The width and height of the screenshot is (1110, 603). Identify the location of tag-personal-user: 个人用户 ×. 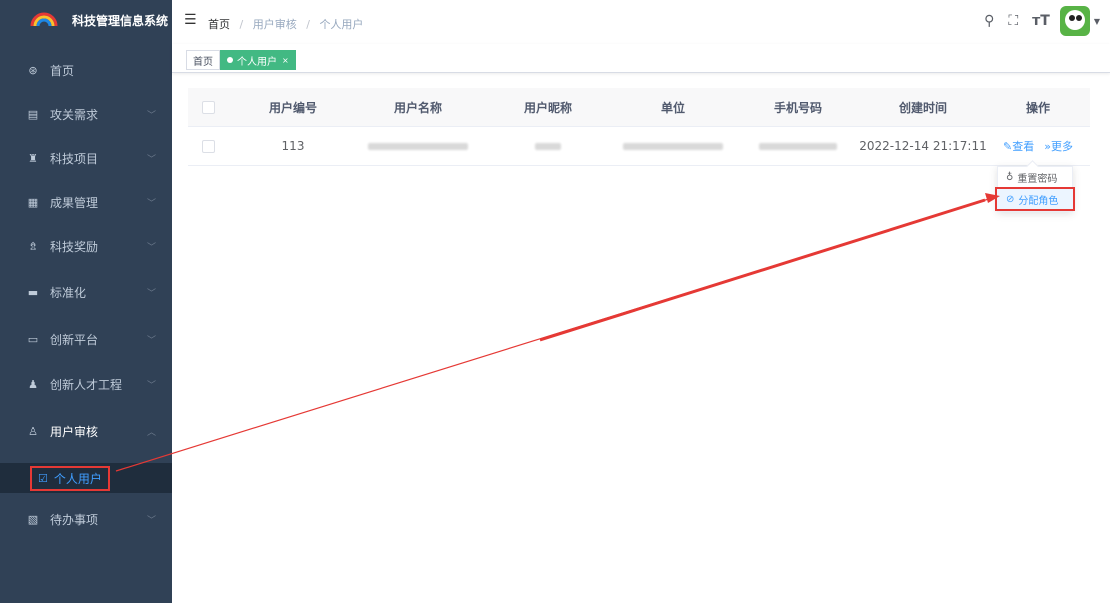
(258, 60).